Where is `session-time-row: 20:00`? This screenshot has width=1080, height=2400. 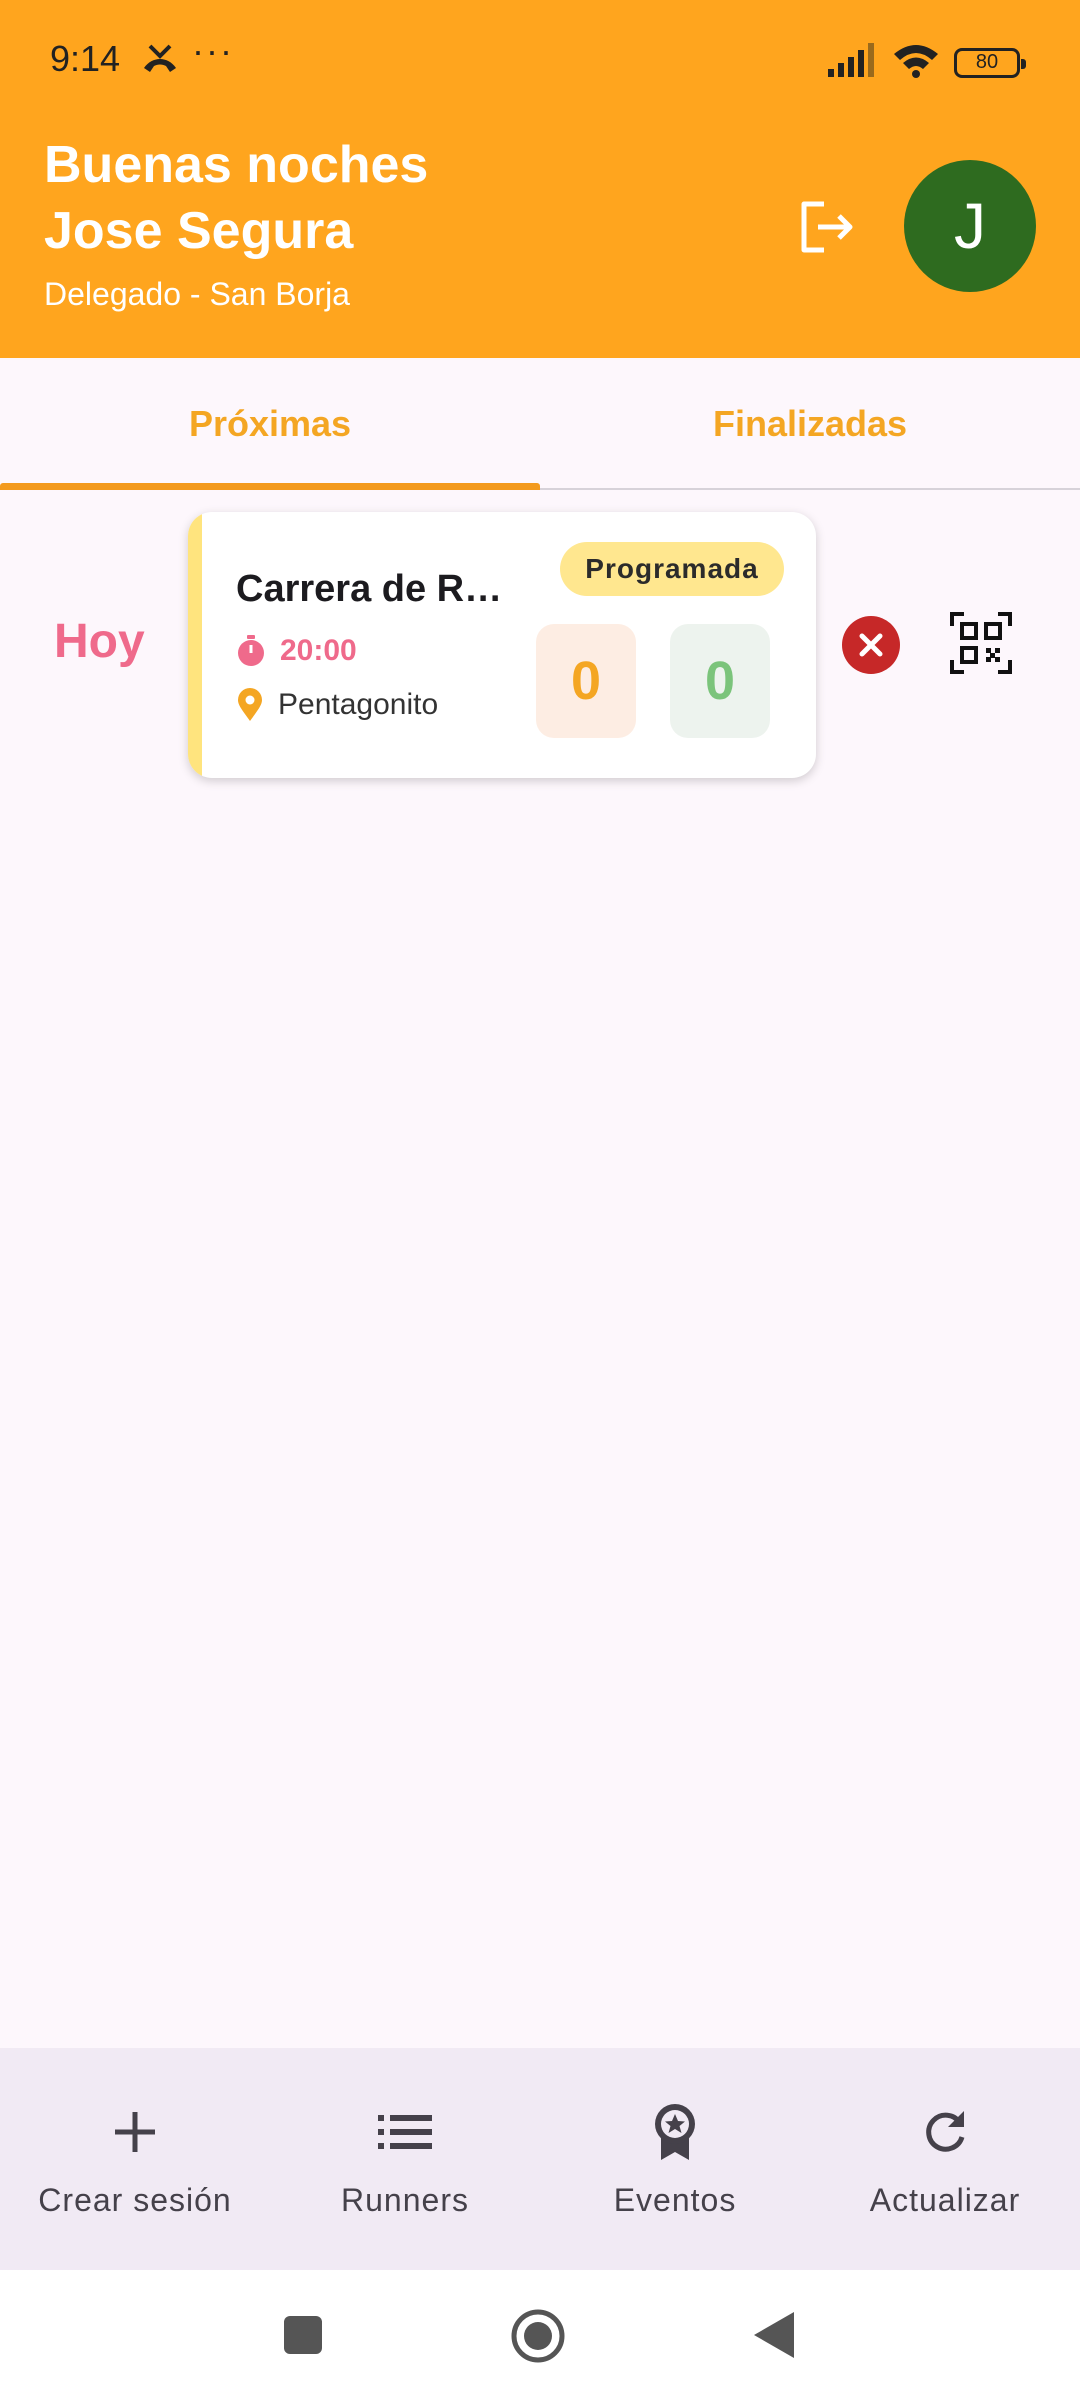
session-time-row: 20:00 is located at coordinates (296, 651).